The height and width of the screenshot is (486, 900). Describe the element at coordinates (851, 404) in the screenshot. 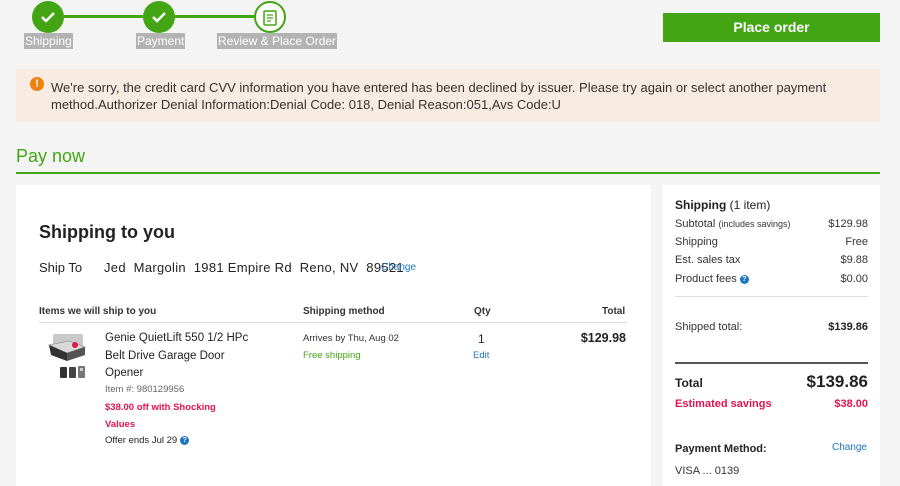

I see `savings-value: $38.00` at that location.